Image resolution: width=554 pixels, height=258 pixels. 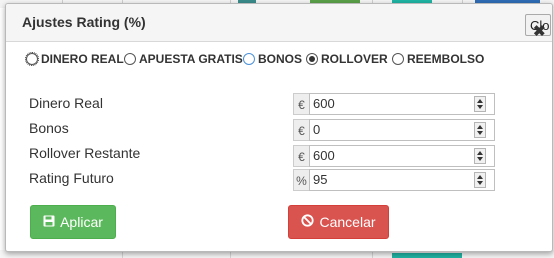 I want to click on radio-bonos: BONOS, so click(x=272, y=59).